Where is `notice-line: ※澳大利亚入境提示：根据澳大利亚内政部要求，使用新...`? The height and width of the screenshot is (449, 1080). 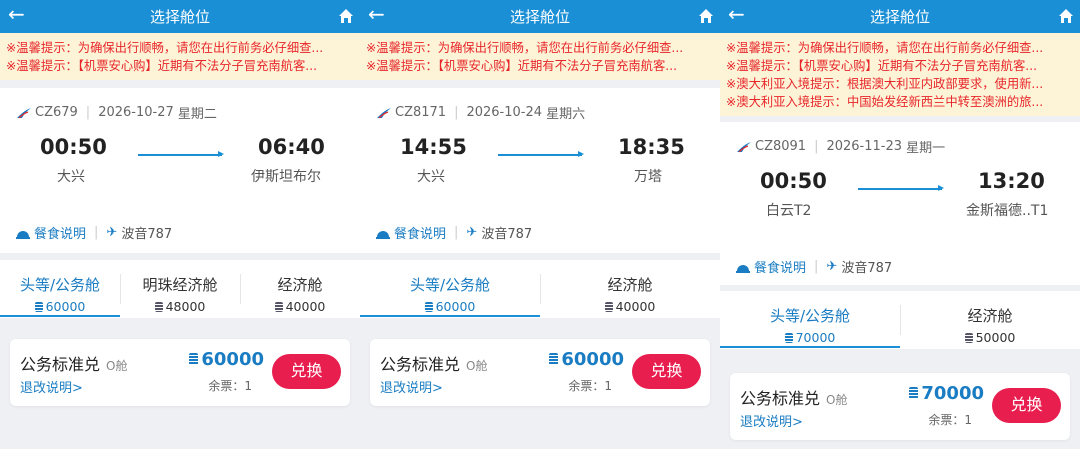 notice-line: ※澳大利亚入境提示：根据澳大利亚内政部要求，使用新... is located at coordinates (900, 84).